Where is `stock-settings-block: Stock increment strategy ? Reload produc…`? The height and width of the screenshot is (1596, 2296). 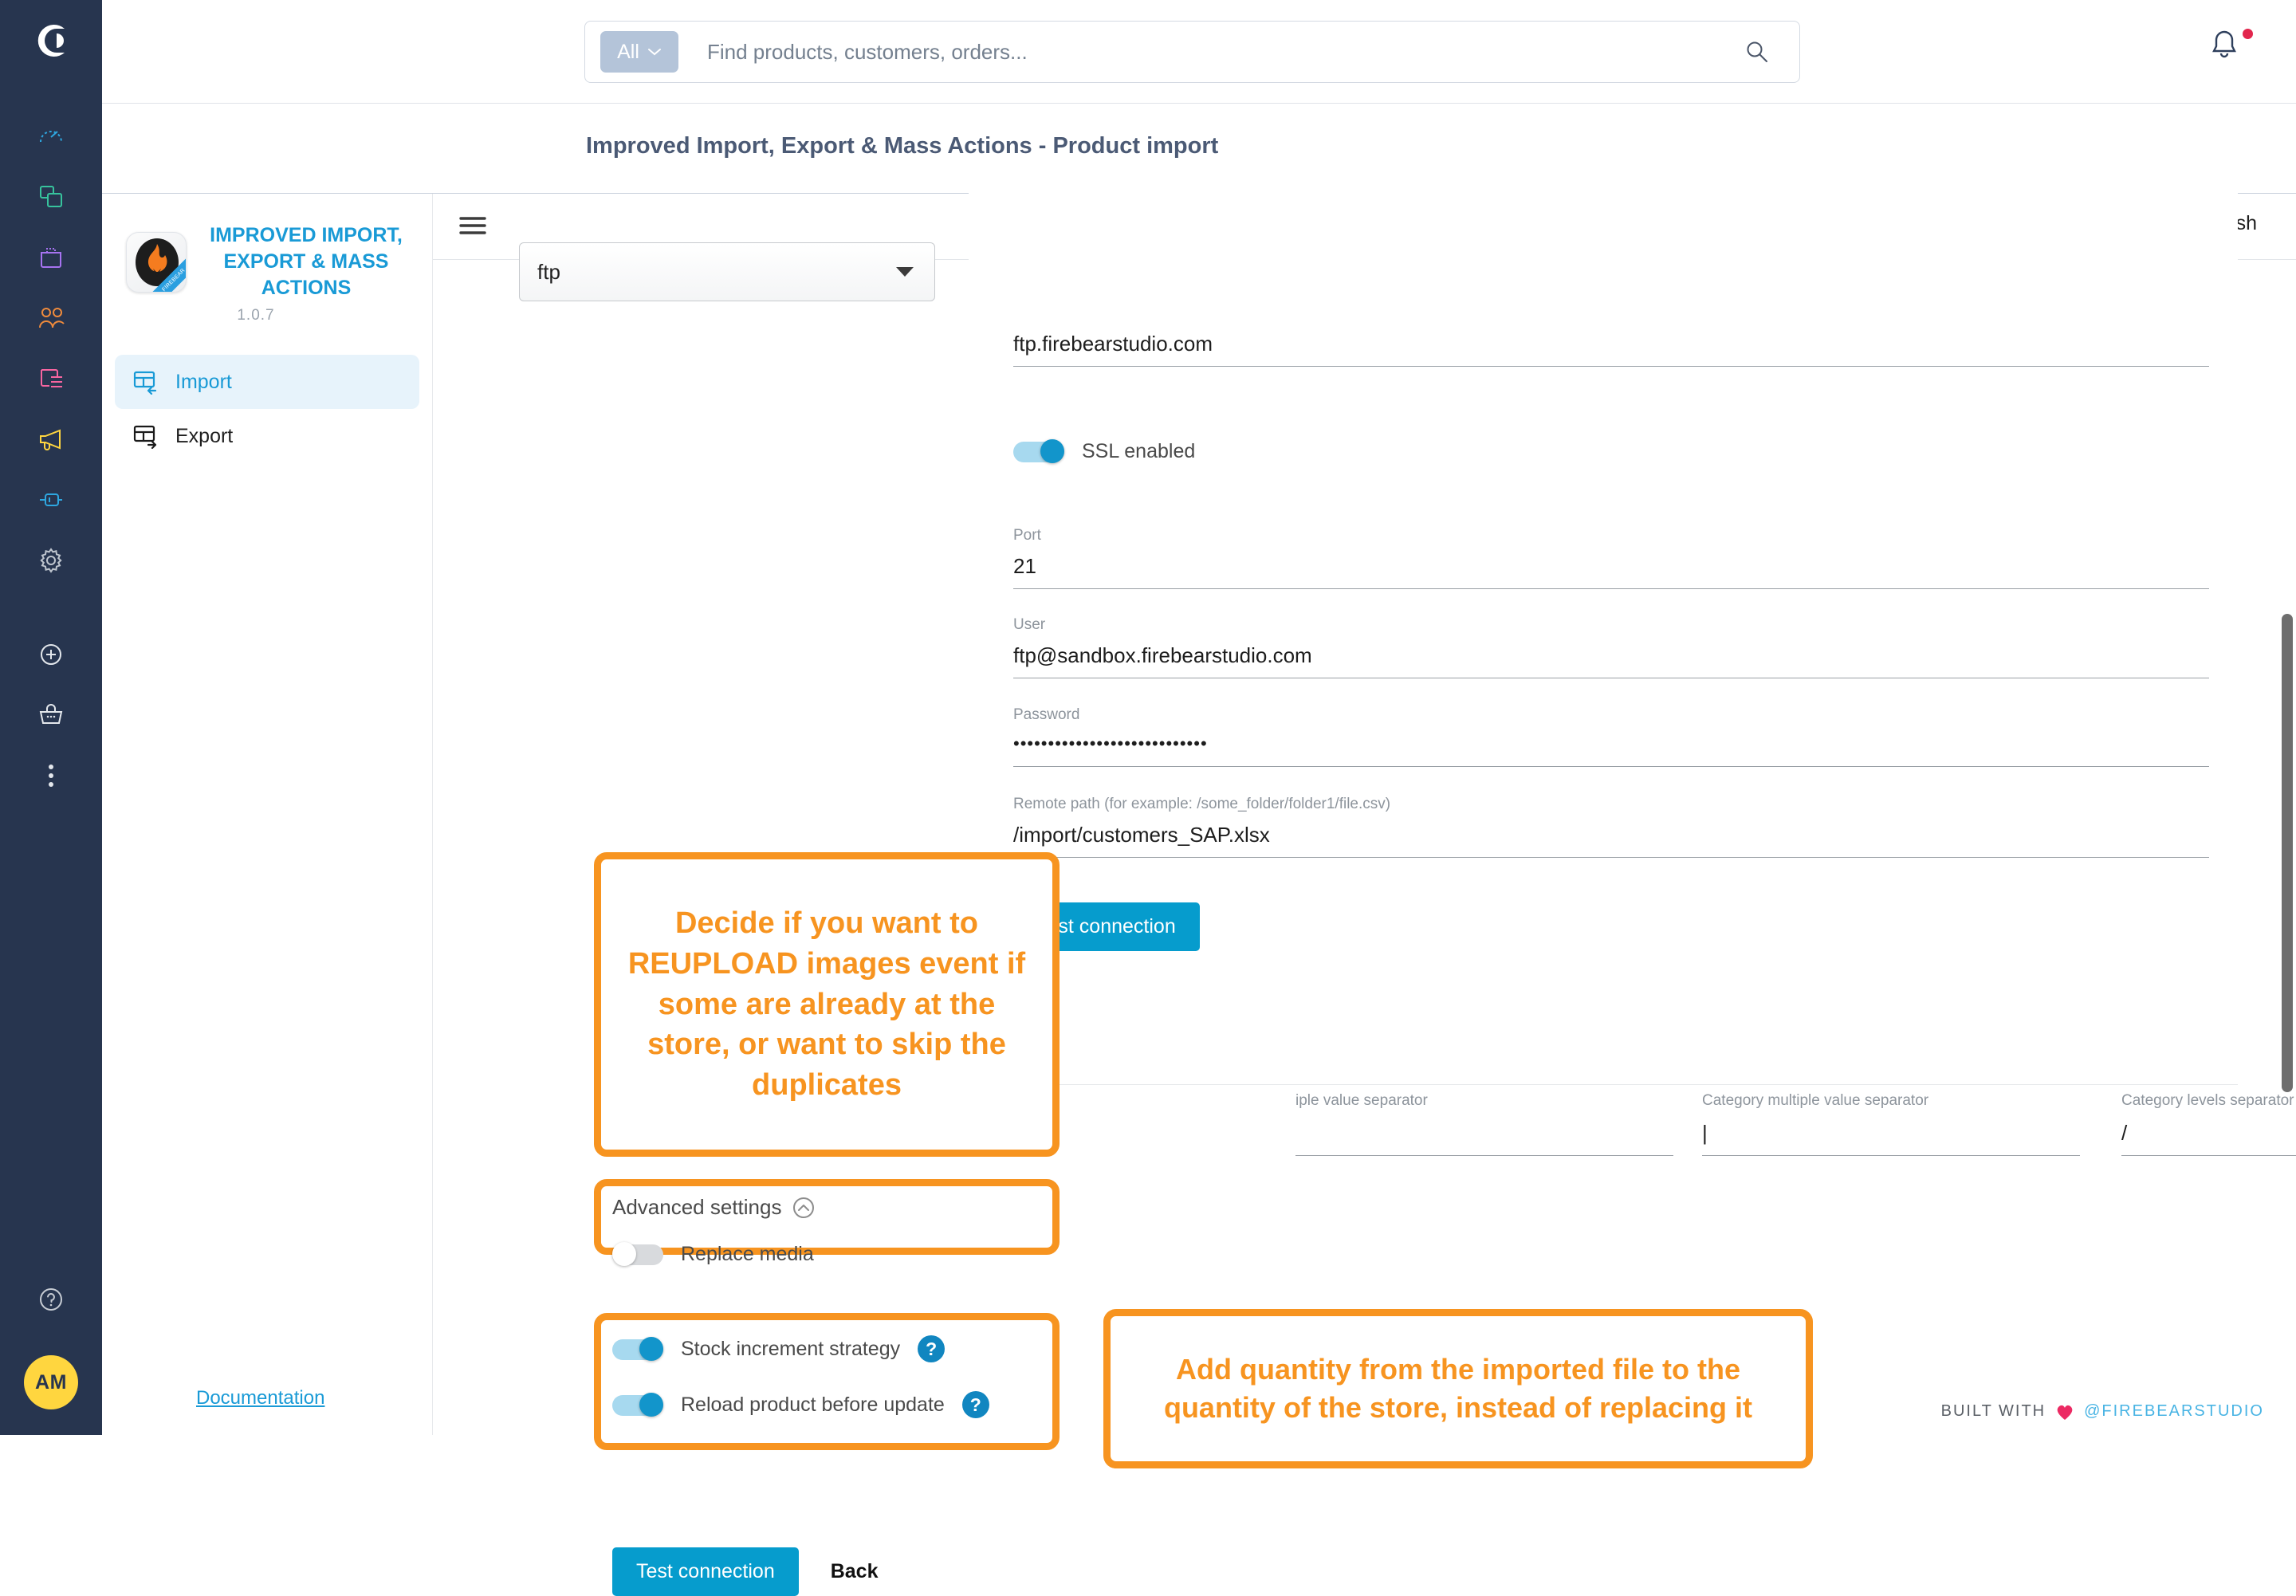
stock-settings-block: Stock increment strategy ? Reload produc… is located at coordinates (830, 1376).